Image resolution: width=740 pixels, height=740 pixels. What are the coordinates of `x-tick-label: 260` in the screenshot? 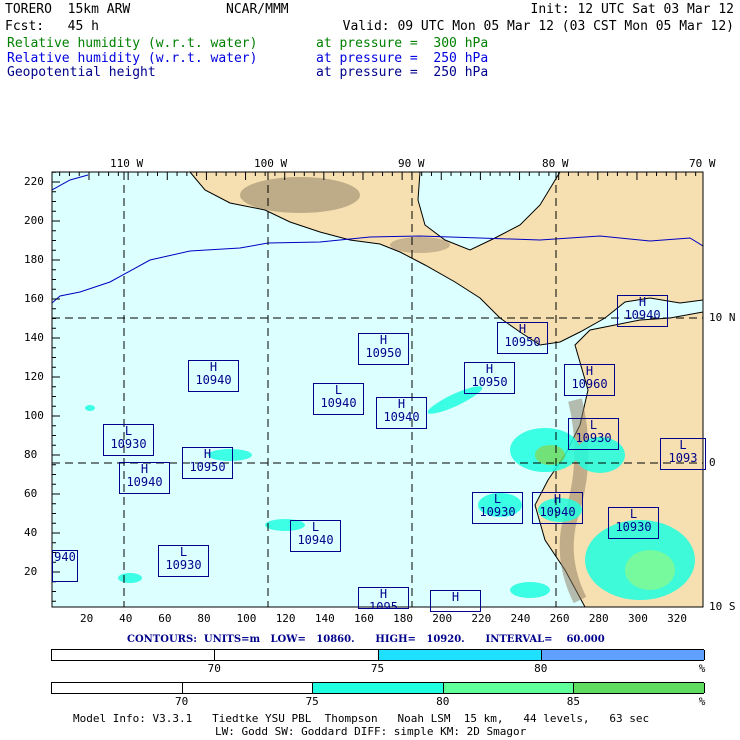 It's located at (559, 618).